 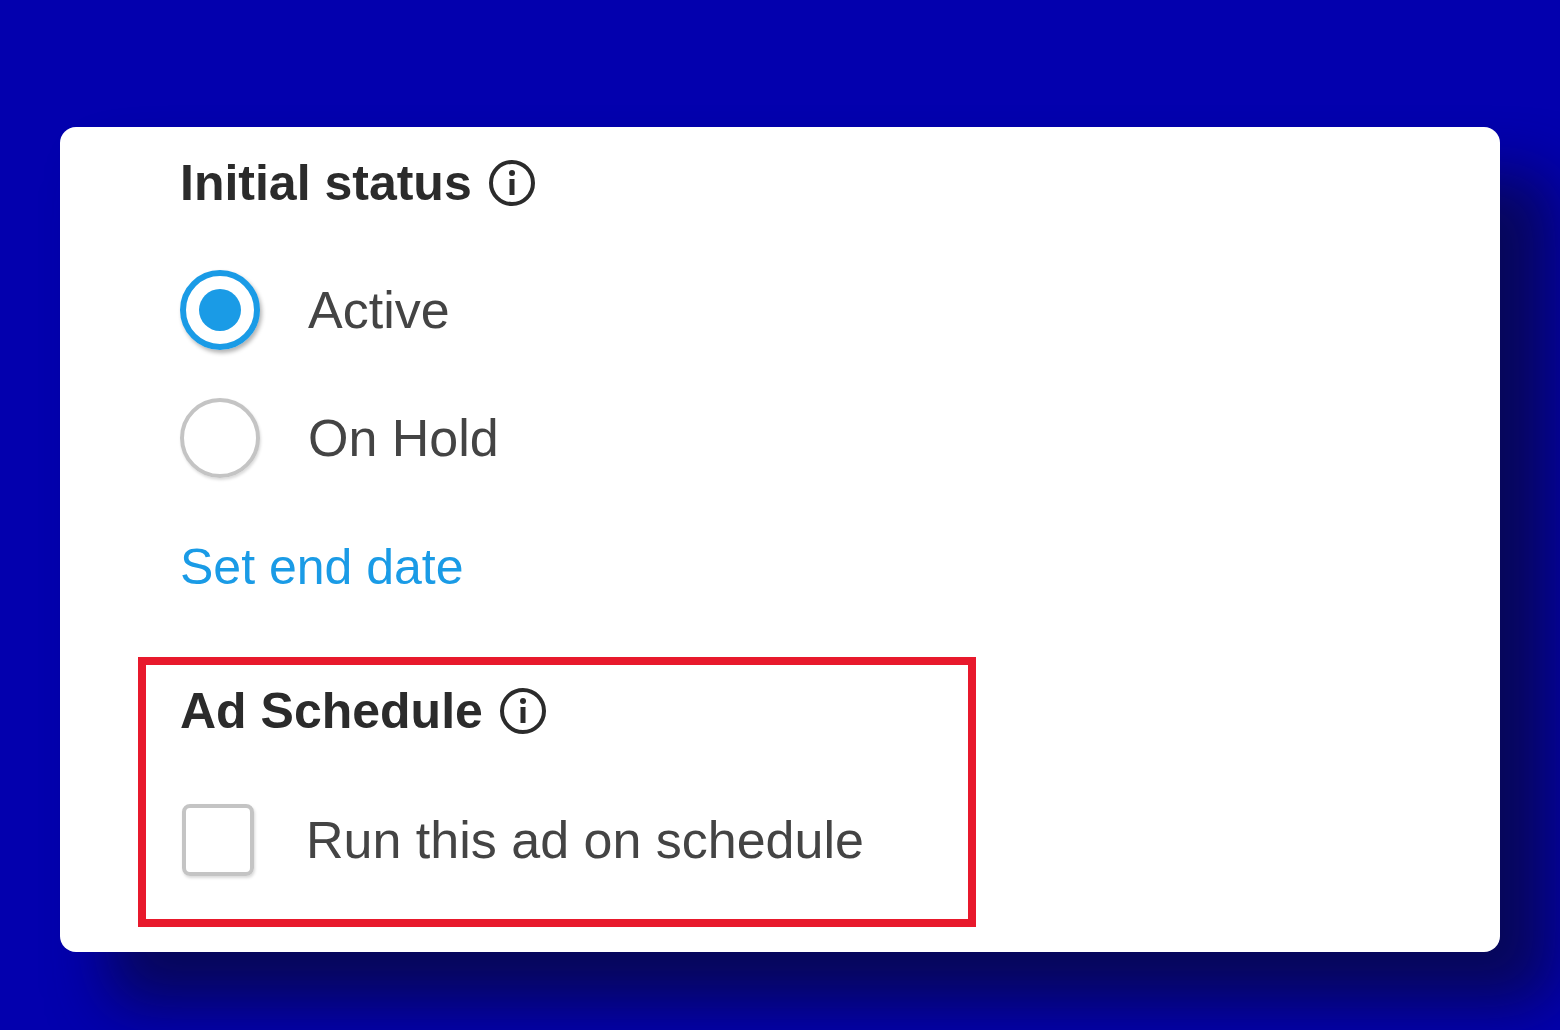 What do you see at coordinates (218, 840) in the screenshot?
I see `checkbox` at bounding box center [218, 840].